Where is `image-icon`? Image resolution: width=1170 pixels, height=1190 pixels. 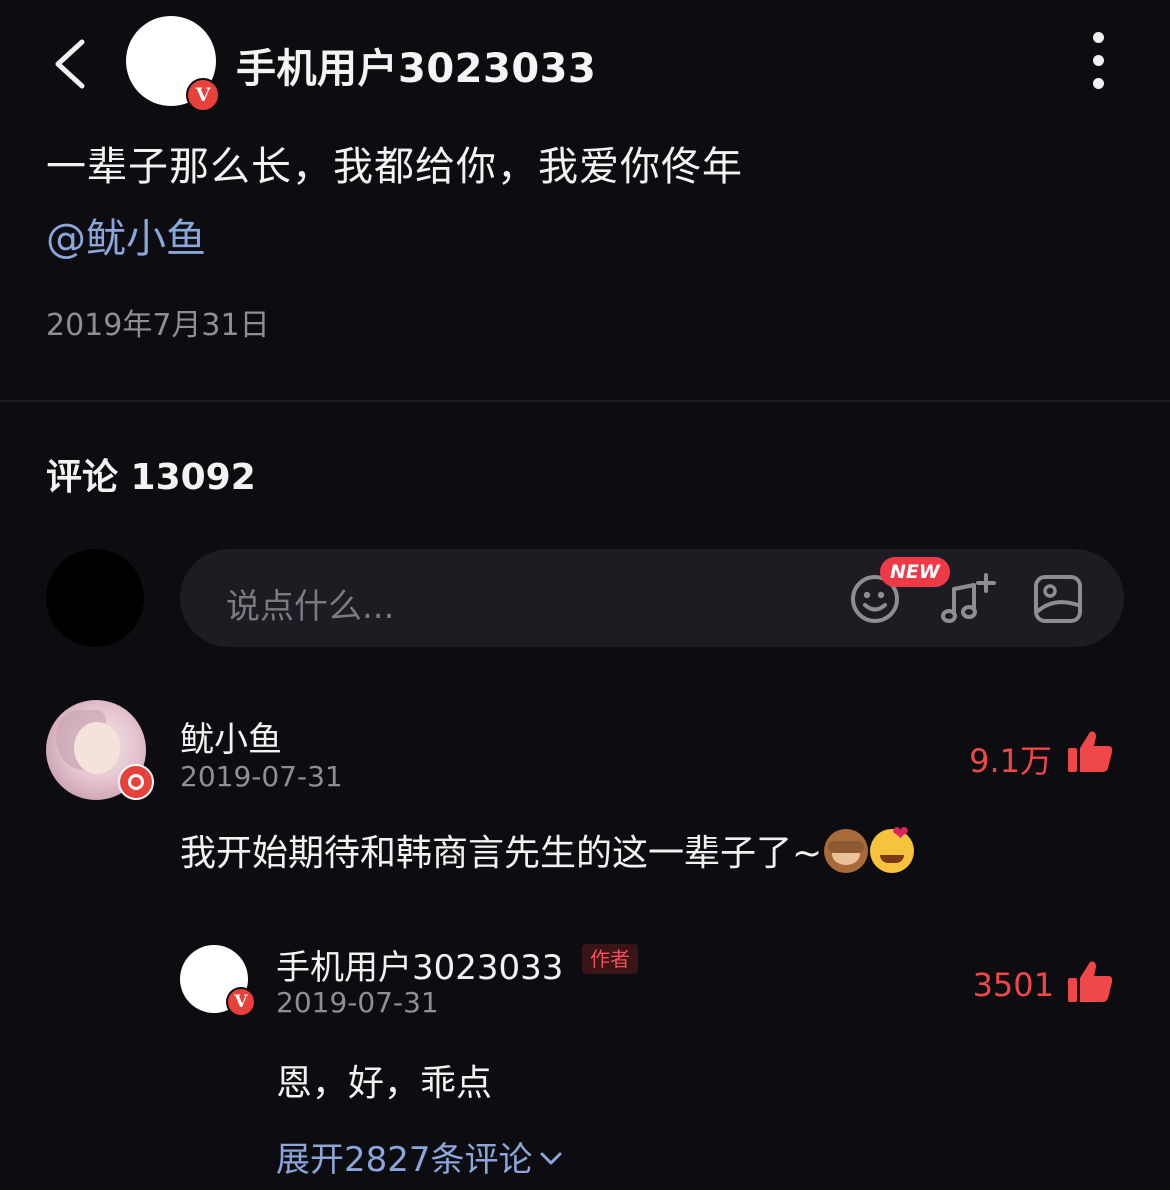
image-icon is located at coordinates (1058, 599).